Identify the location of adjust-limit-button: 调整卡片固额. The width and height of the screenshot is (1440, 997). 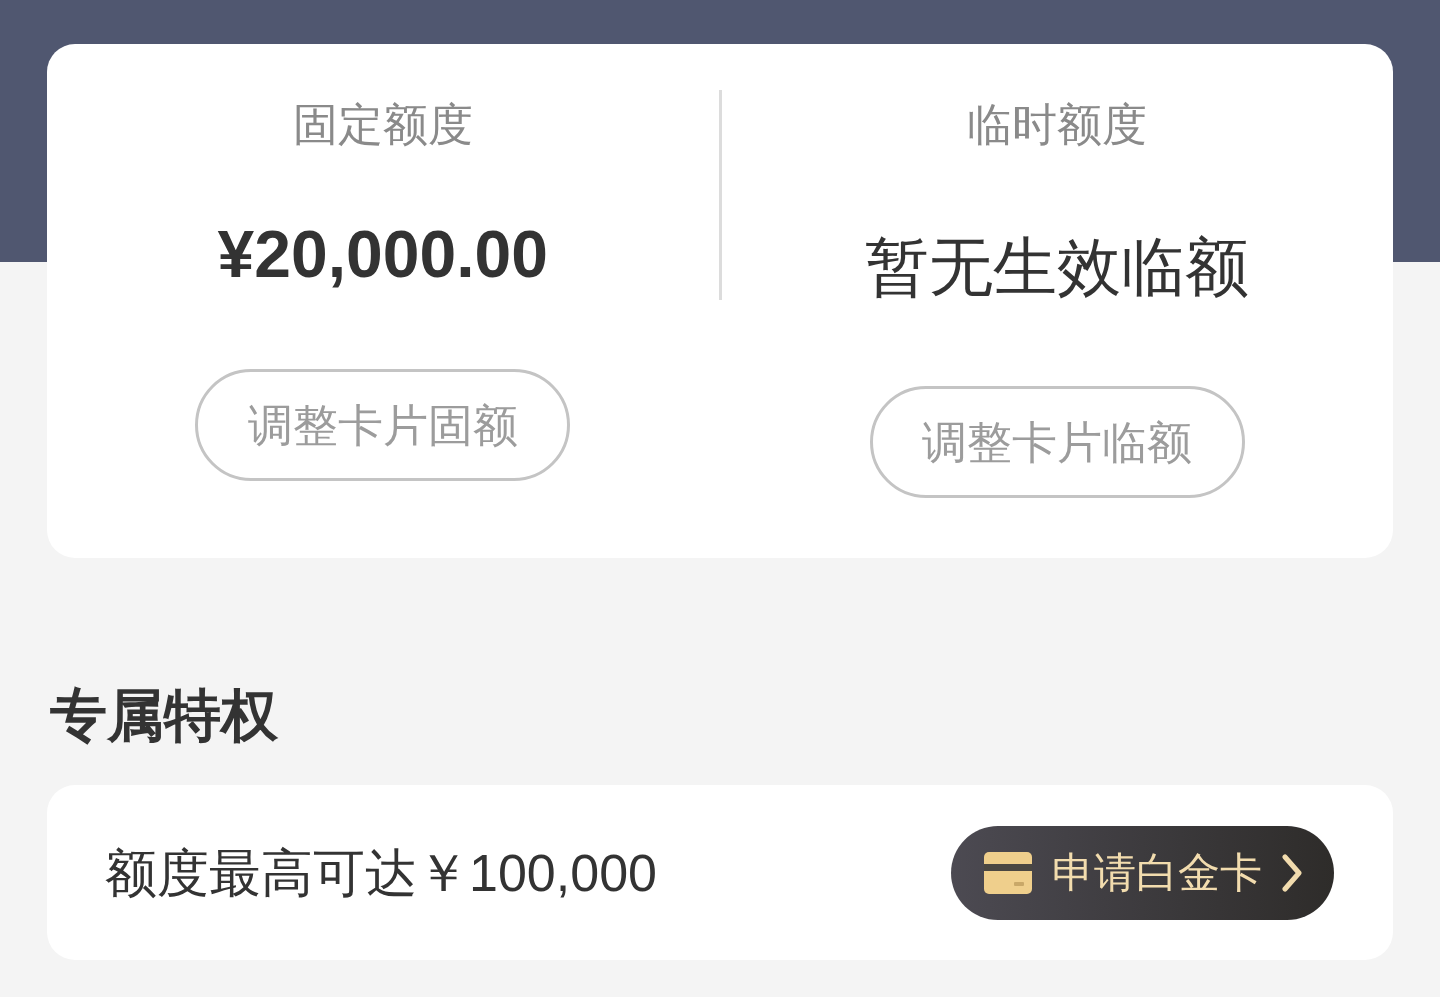
(383, 425).